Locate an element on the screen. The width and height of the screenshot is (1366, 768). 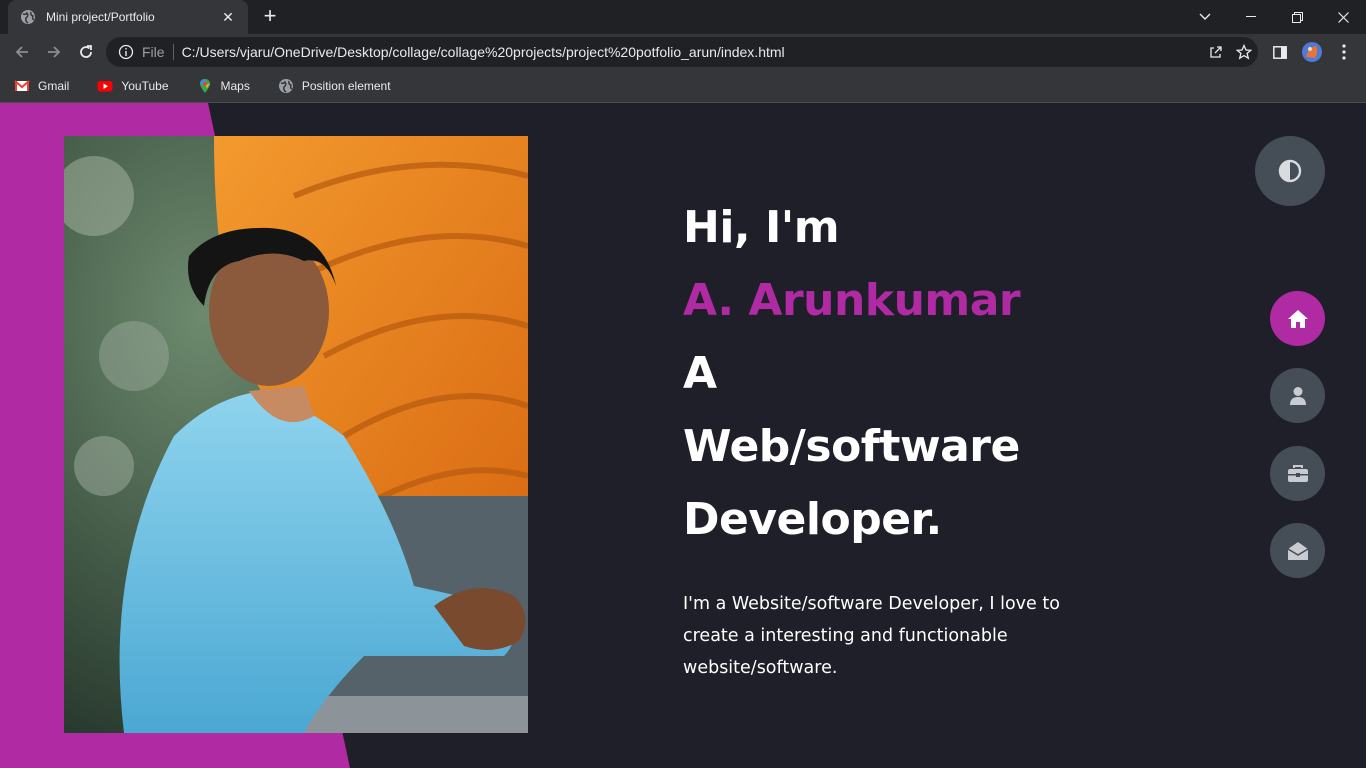
bookmark-star-button is located at coordinates (1244, 52).